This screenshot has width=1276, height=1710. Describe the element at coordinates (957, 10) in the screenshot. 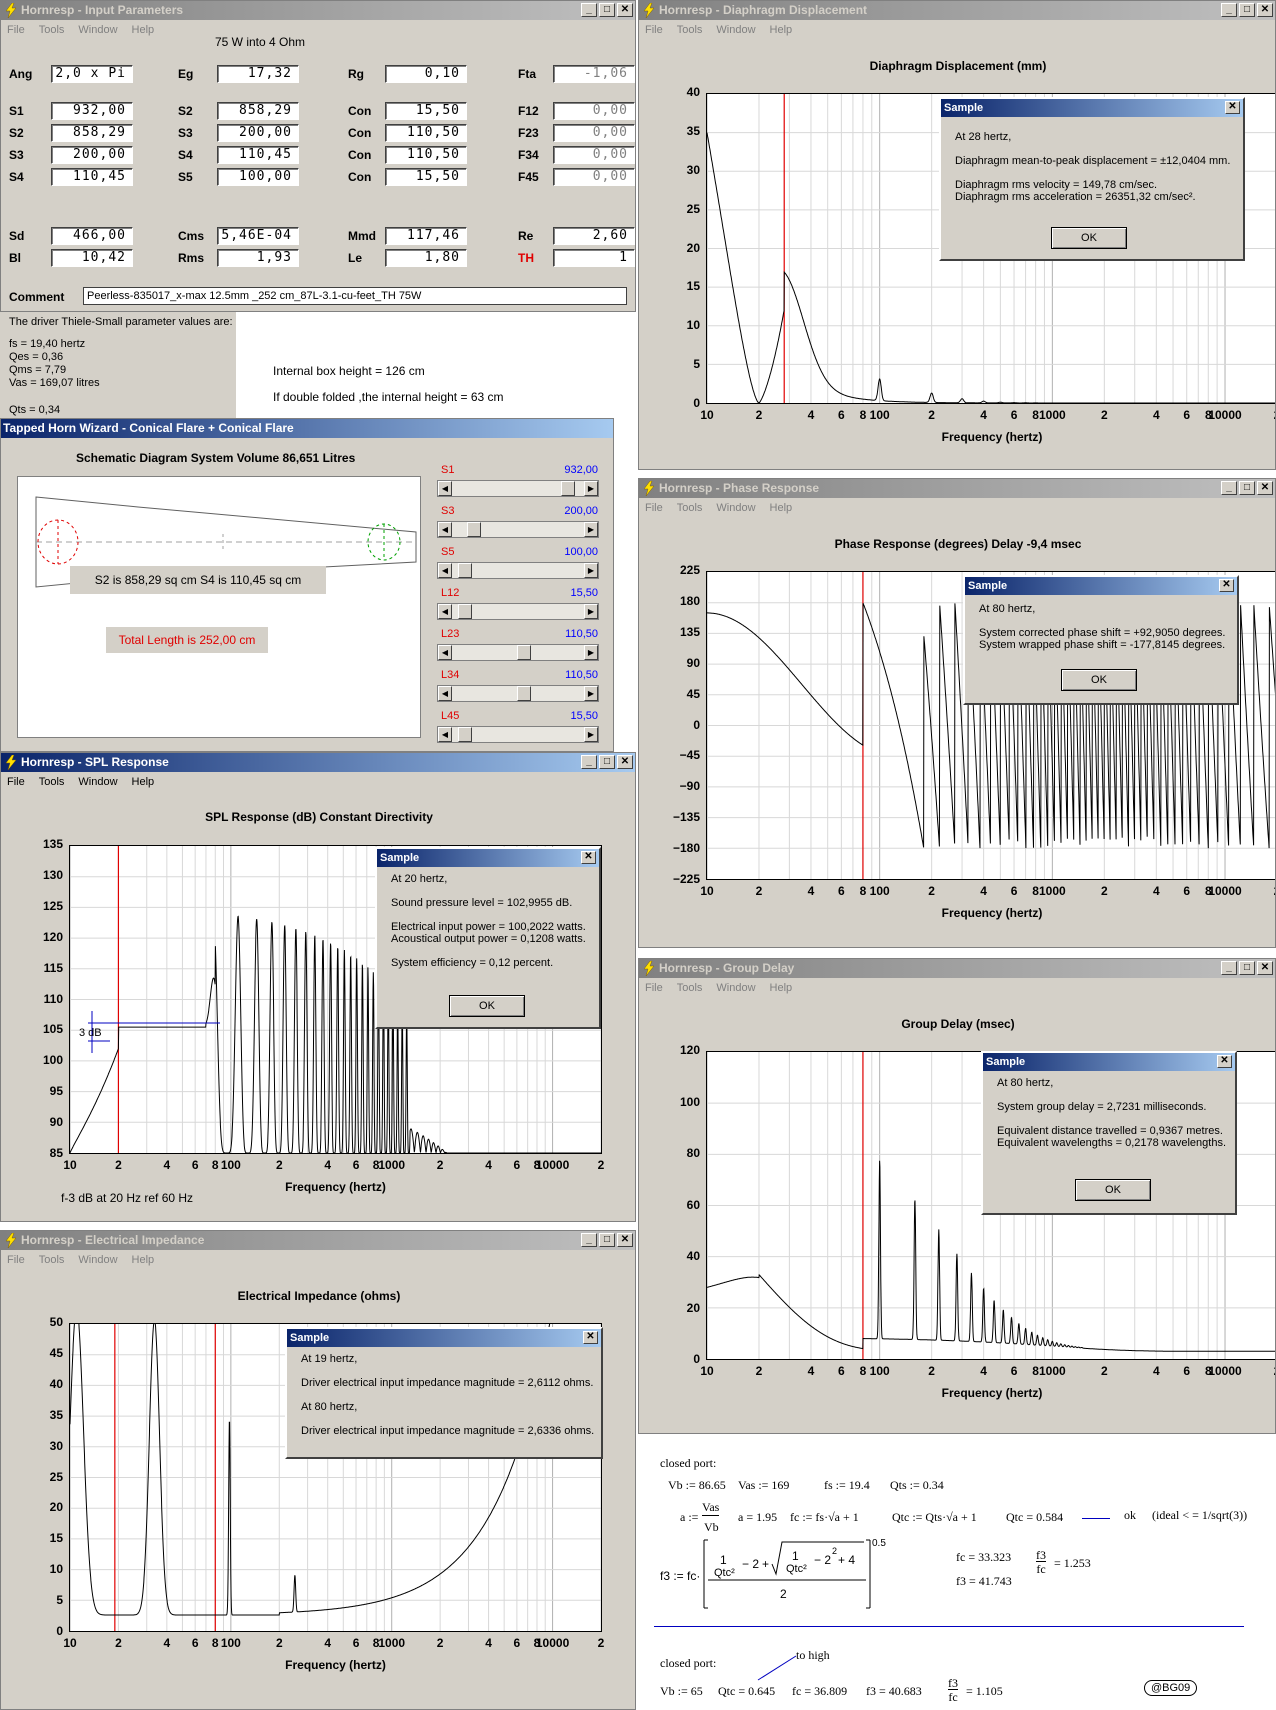

I see `diaphragm-titlebar: Hornresp - Diaphragm Displacement _ □ ✕` at that location.